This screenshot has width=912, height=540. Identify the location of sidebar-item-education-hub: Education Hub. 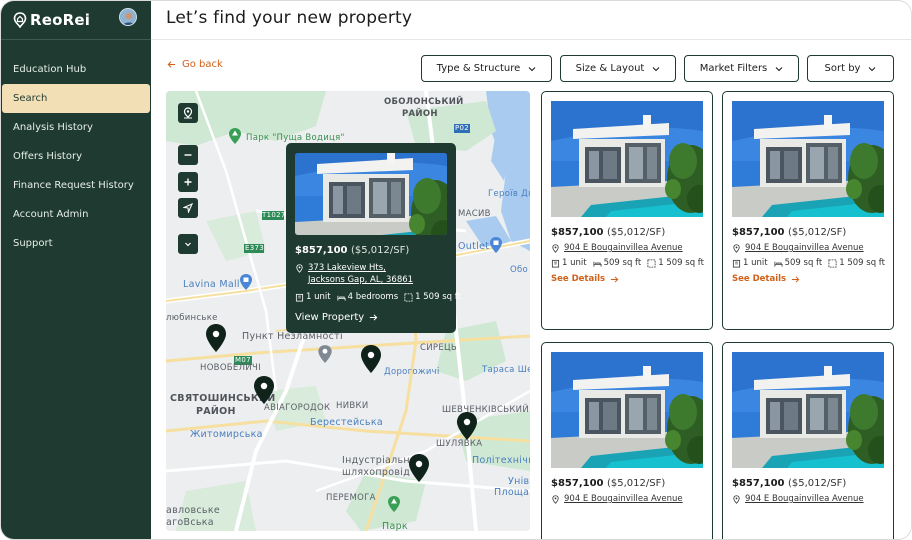
(76, 69).